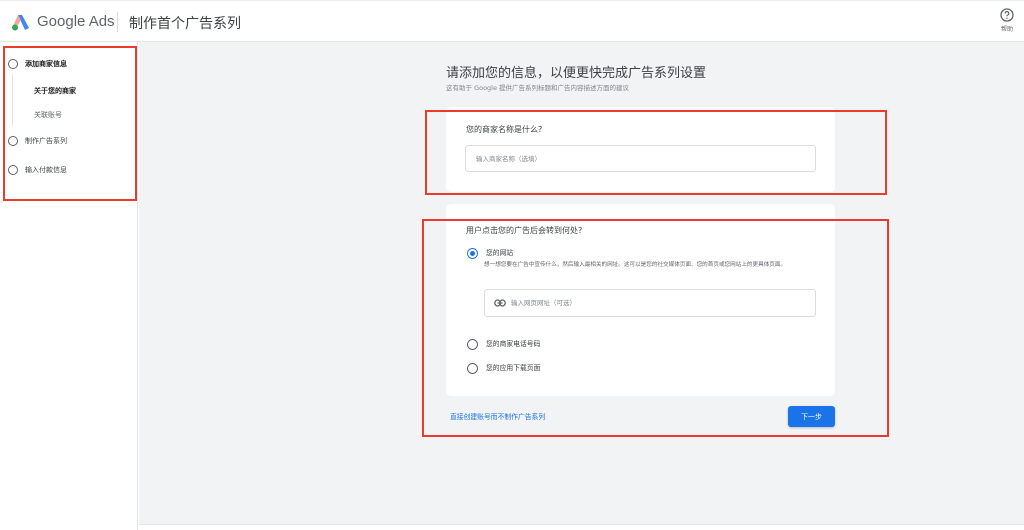 The height and width of the screenshot is (530, 1024). Describe the element at coordinates (46, 64) in the screenshot. I see `step-label: 添加商家信息` at that location.